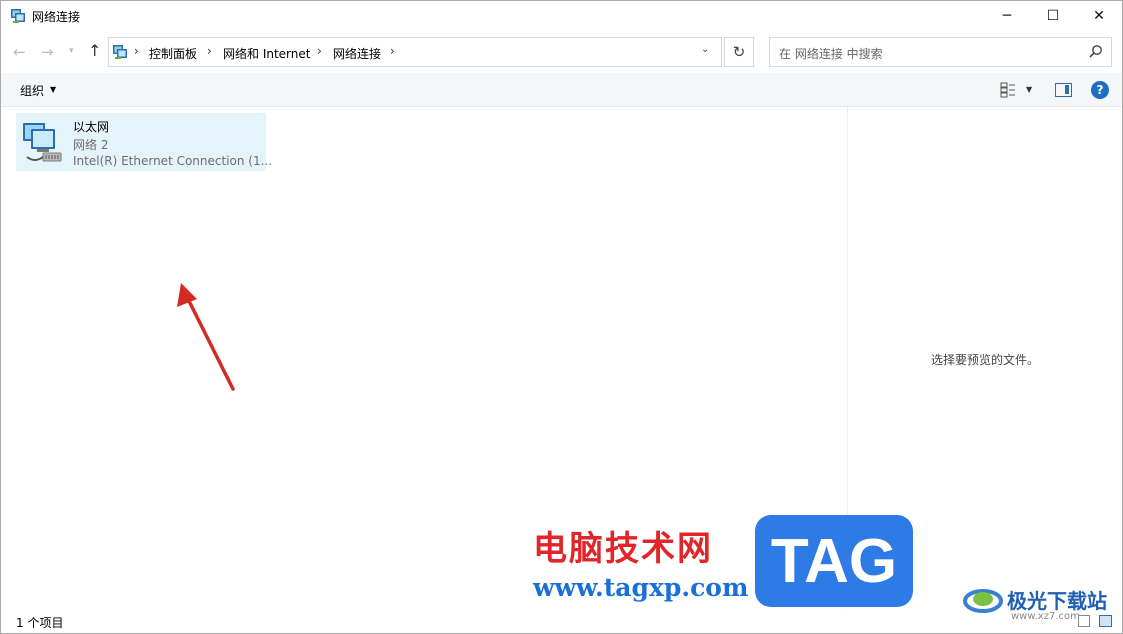  What do you see at coordinates (47, 52) in the screenshot?
I see `forward-button: →` at bounding box center [47, 52].